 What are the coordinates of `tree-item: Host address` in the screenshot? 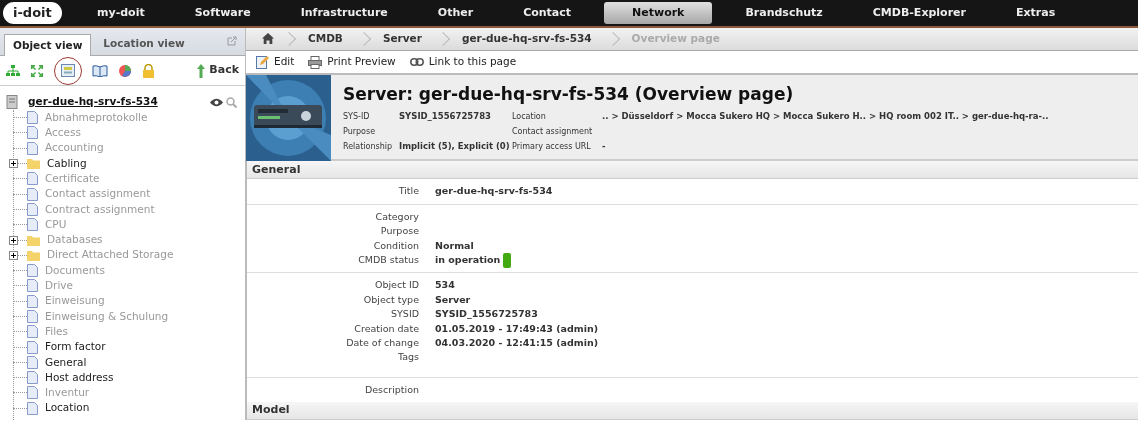 It's located at (79, 377).